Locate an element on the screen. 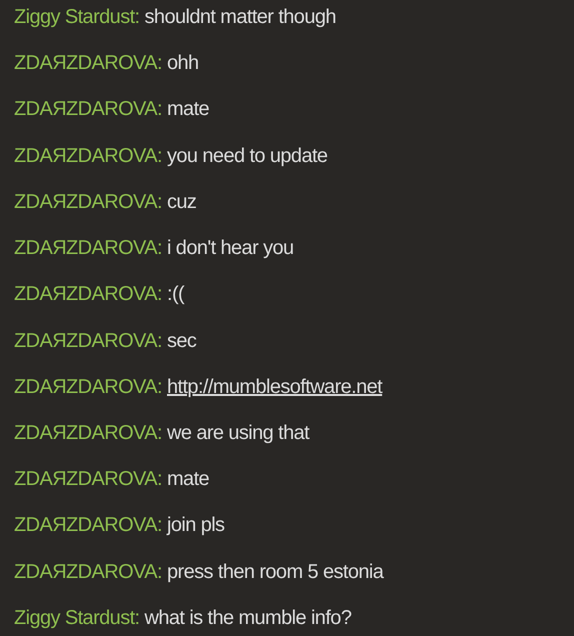 Image resolution: width=574 pixels, height=636 pixels. chat-message: you need to update is located at coordinates (247, 156).